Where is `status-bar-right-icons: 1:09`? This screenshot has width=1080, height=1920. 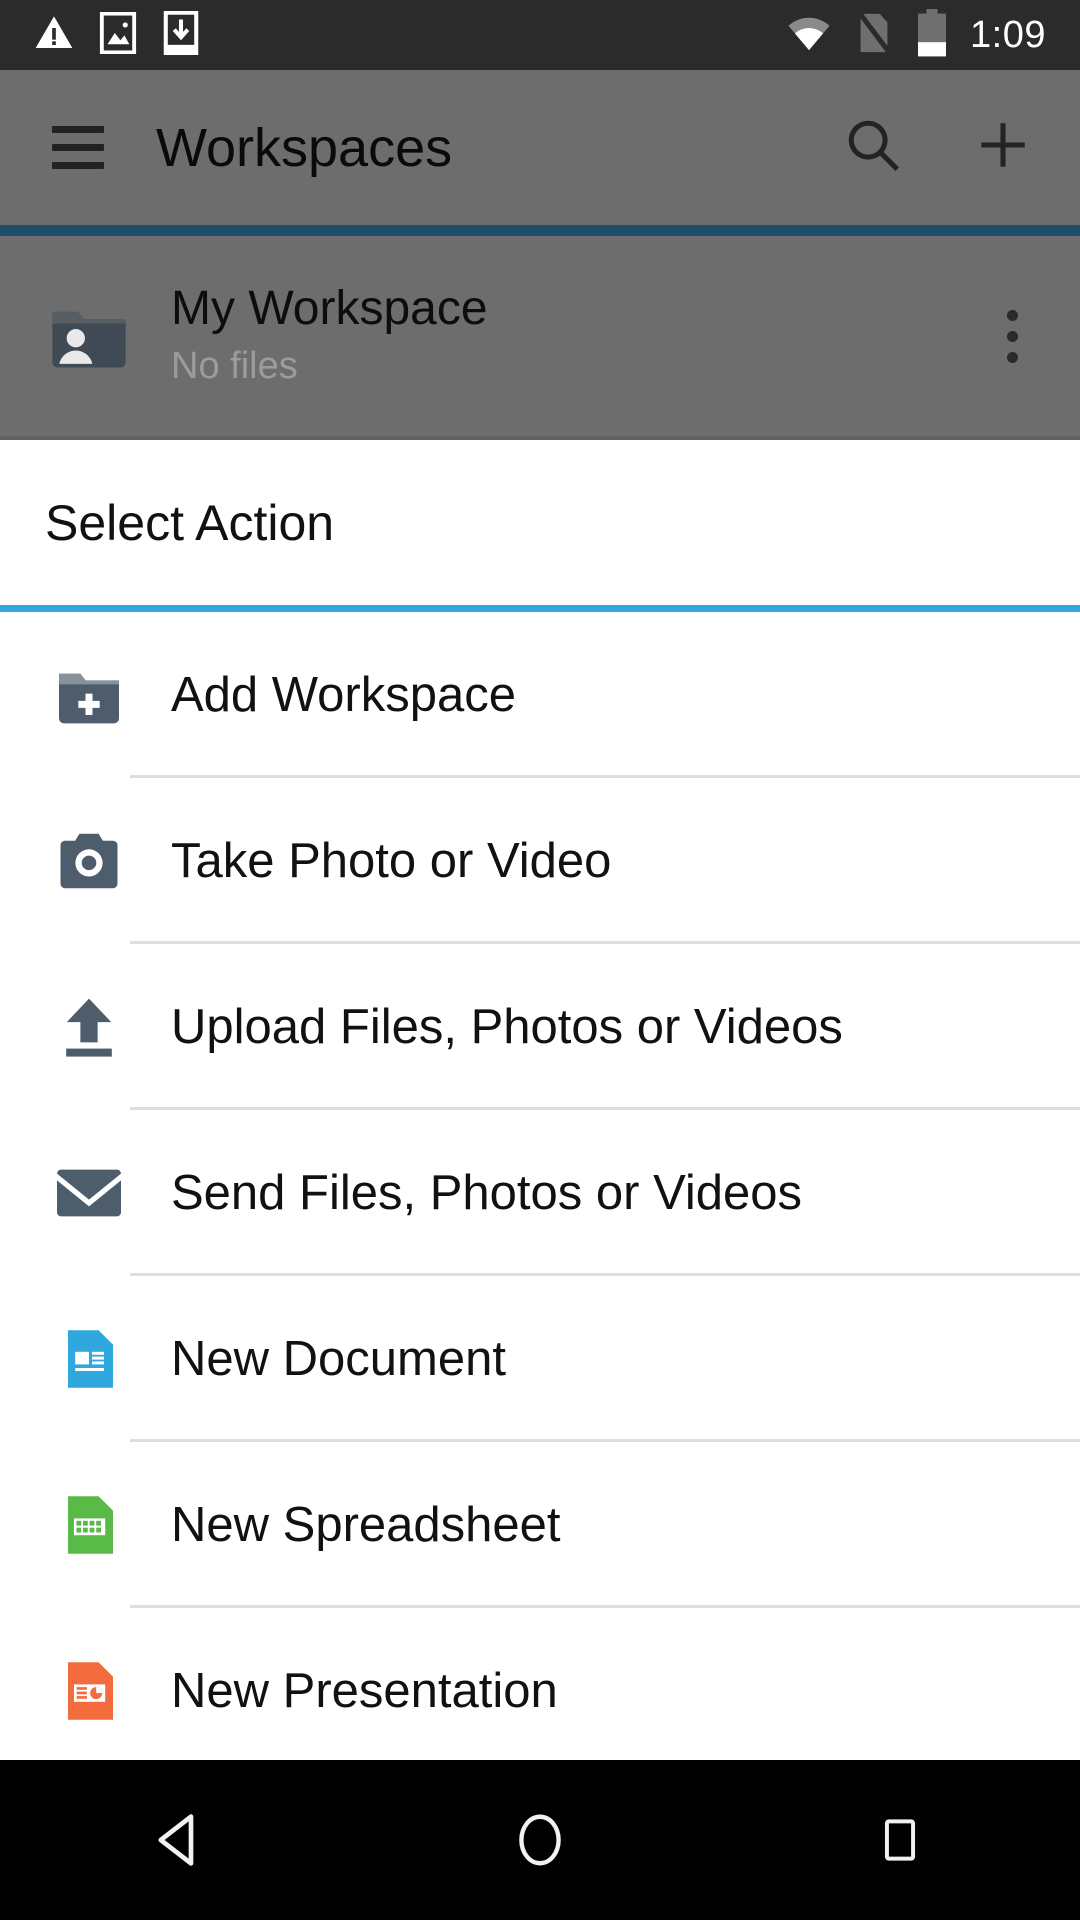
status-bar-right-icons: 1:09 is located at coordinates (916, 35).